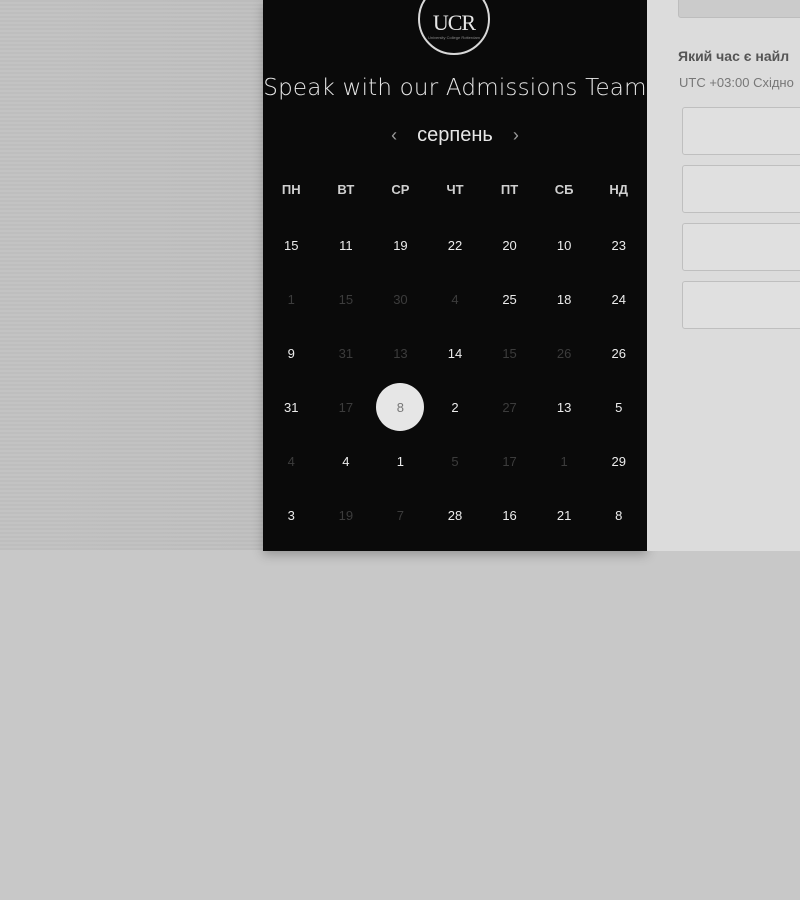 The image size is (800, 900). I want to click on calendar-day: 23, so click(618, 245).